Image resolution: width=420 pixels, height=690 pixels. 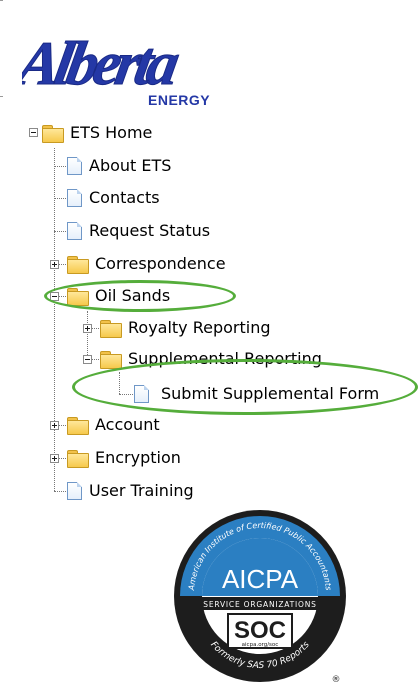 I want to click on tree-node-label: Account, so click(x=127, y=424).